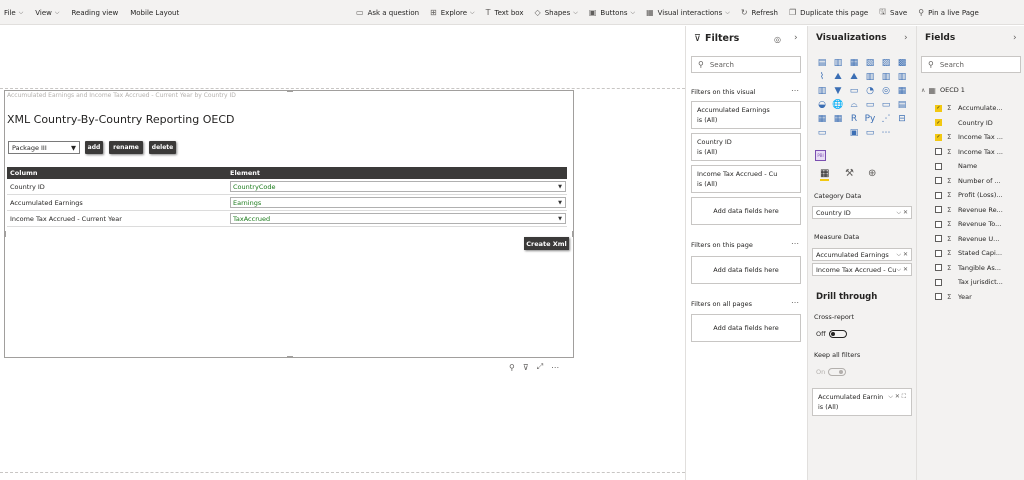 The image size is (1024, 480). I want to click on toolbar-item-7: ❐ Duplicate this page, so click(828, 12).